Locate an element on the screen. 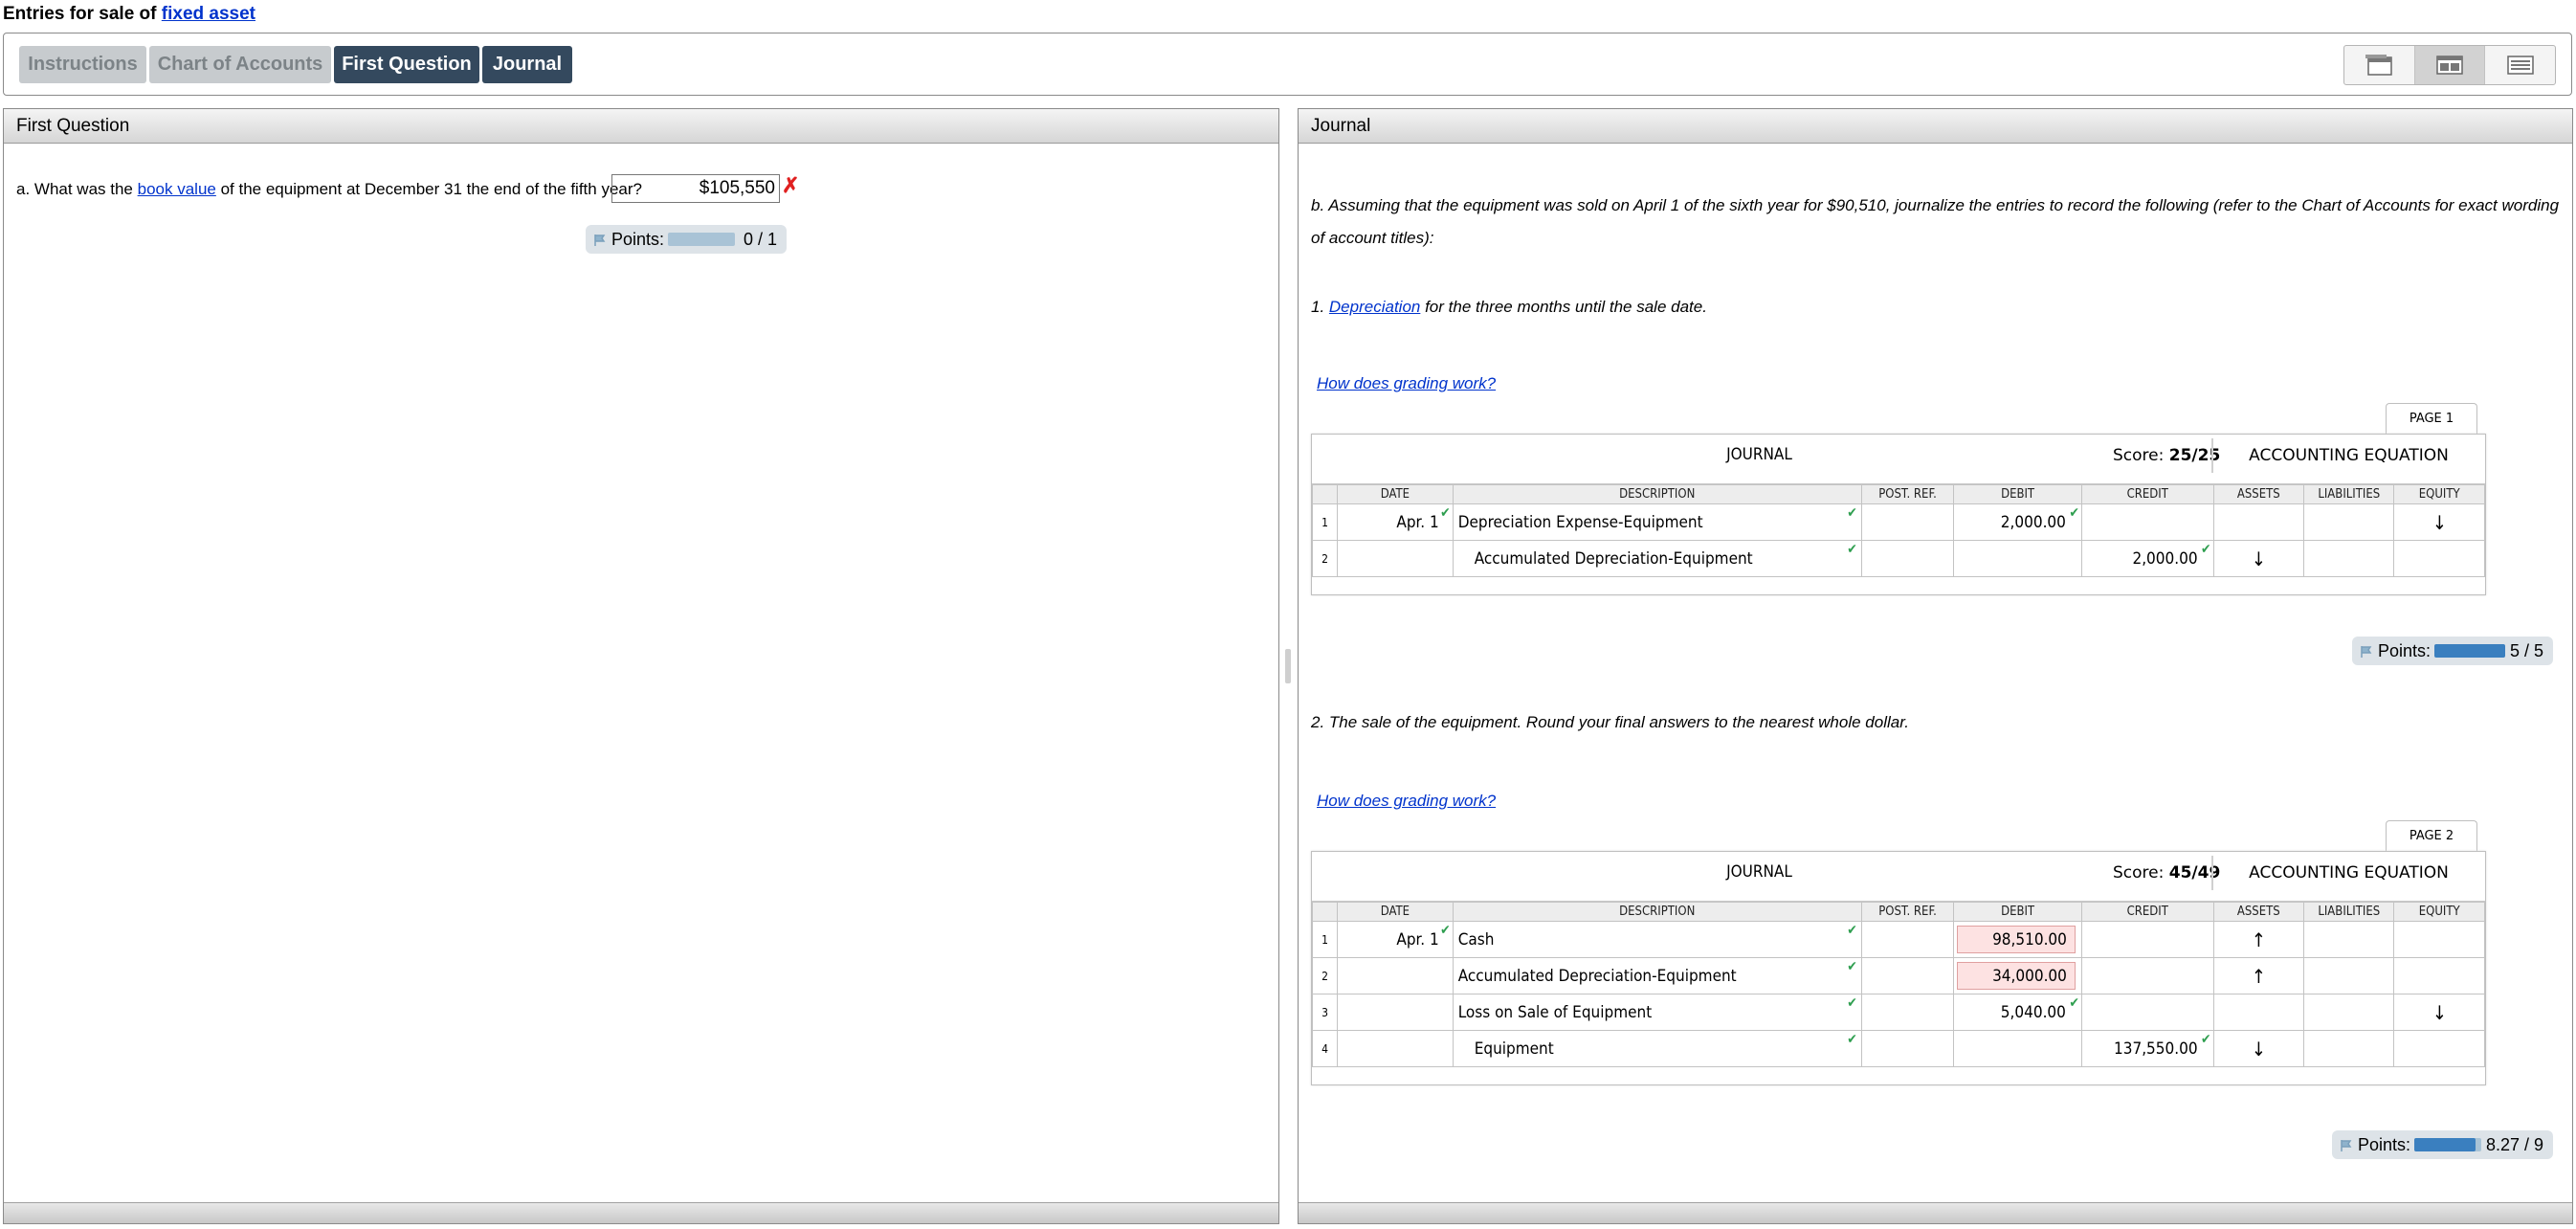 The height and width of the screenshot is (1229, 2576). list-view-button is located at coordinates (2520, 65).